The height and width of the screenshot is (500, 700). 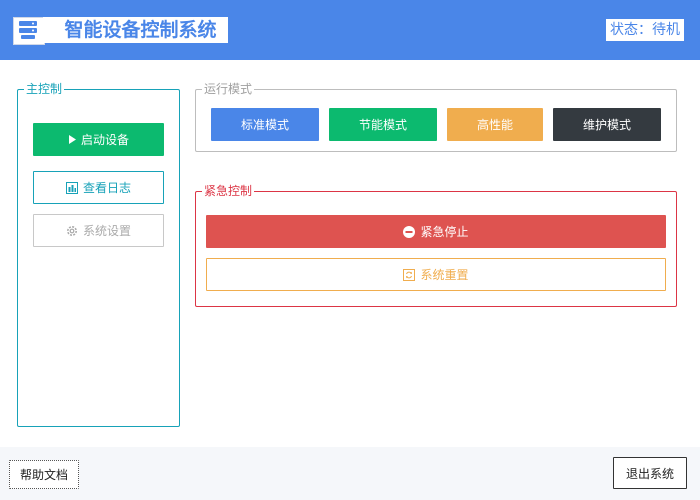 I want to click on standard-mode-button: 标准模式, so click(x=265, y=124).